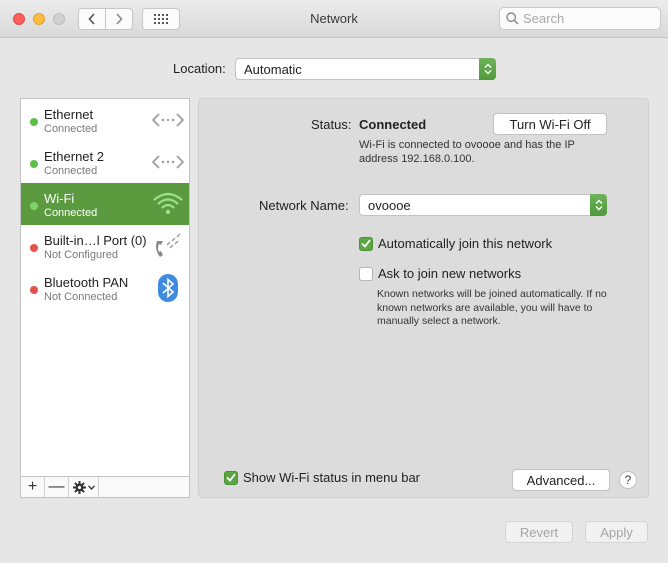 This screenshot has height=563, width=668. Describe the element at coordinates (273, 69) in the screenshot. I see `location-value: Automatic` at that location.